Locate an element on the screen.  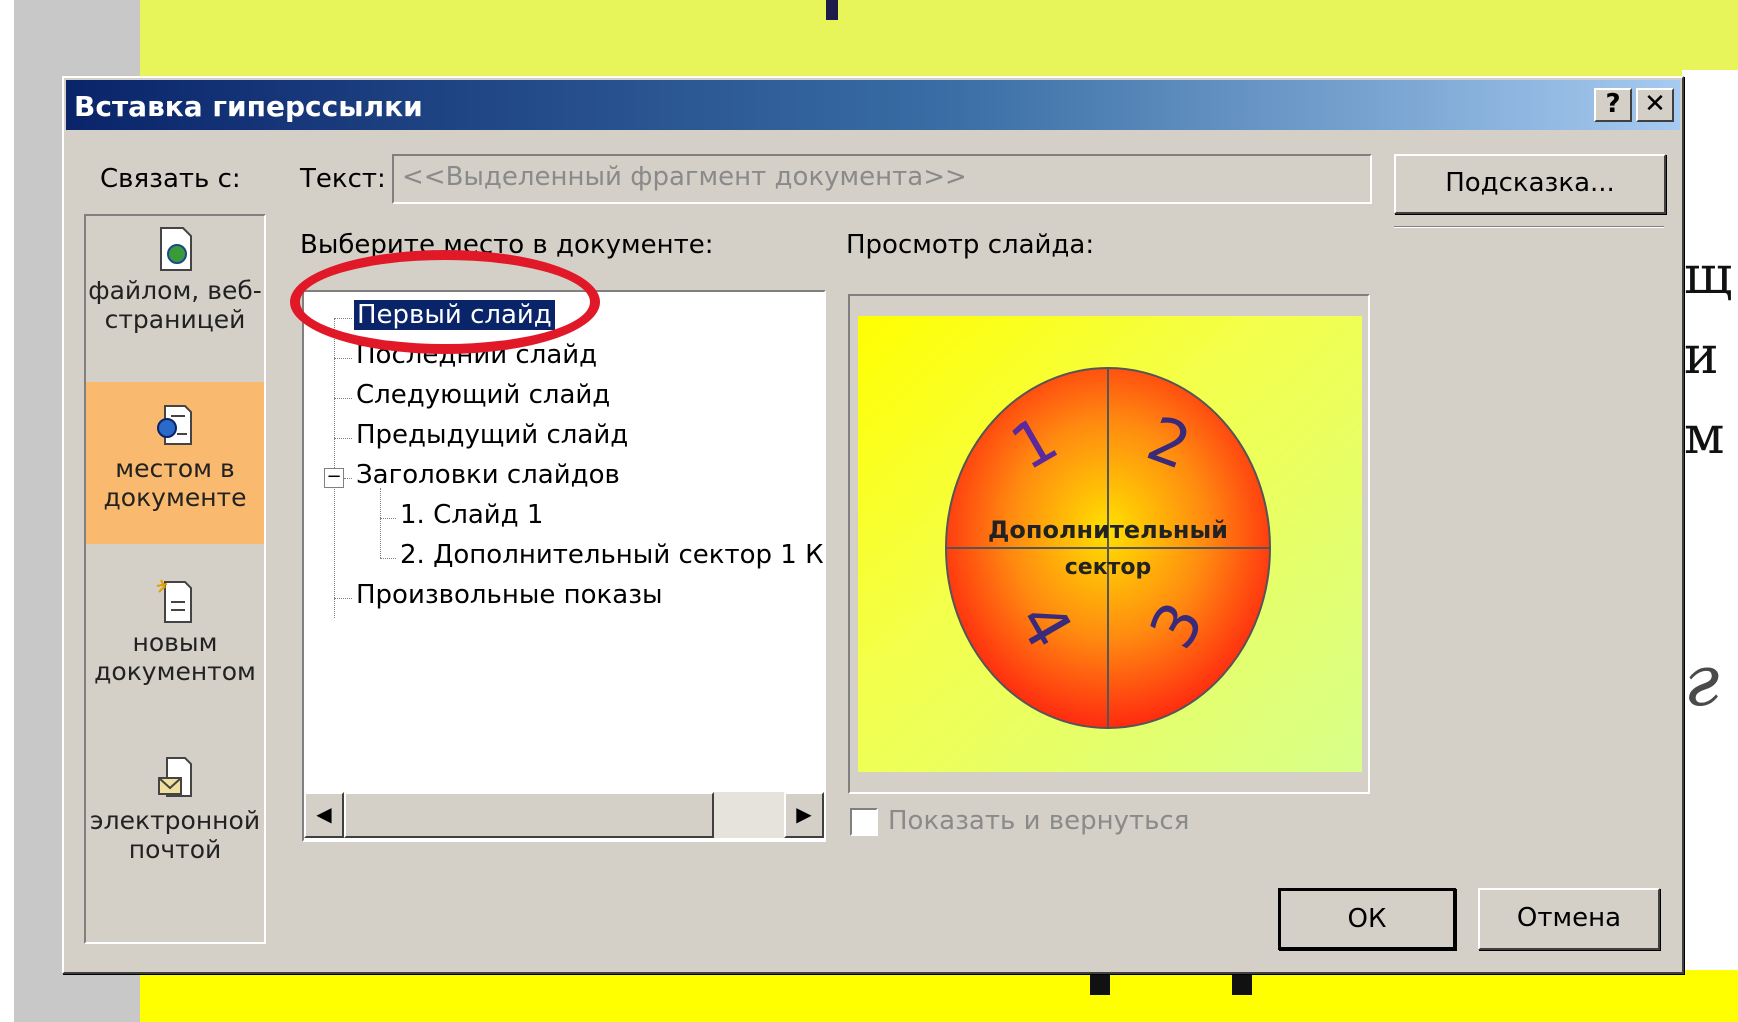
background-white-strip is located at coordinates (7, 511).